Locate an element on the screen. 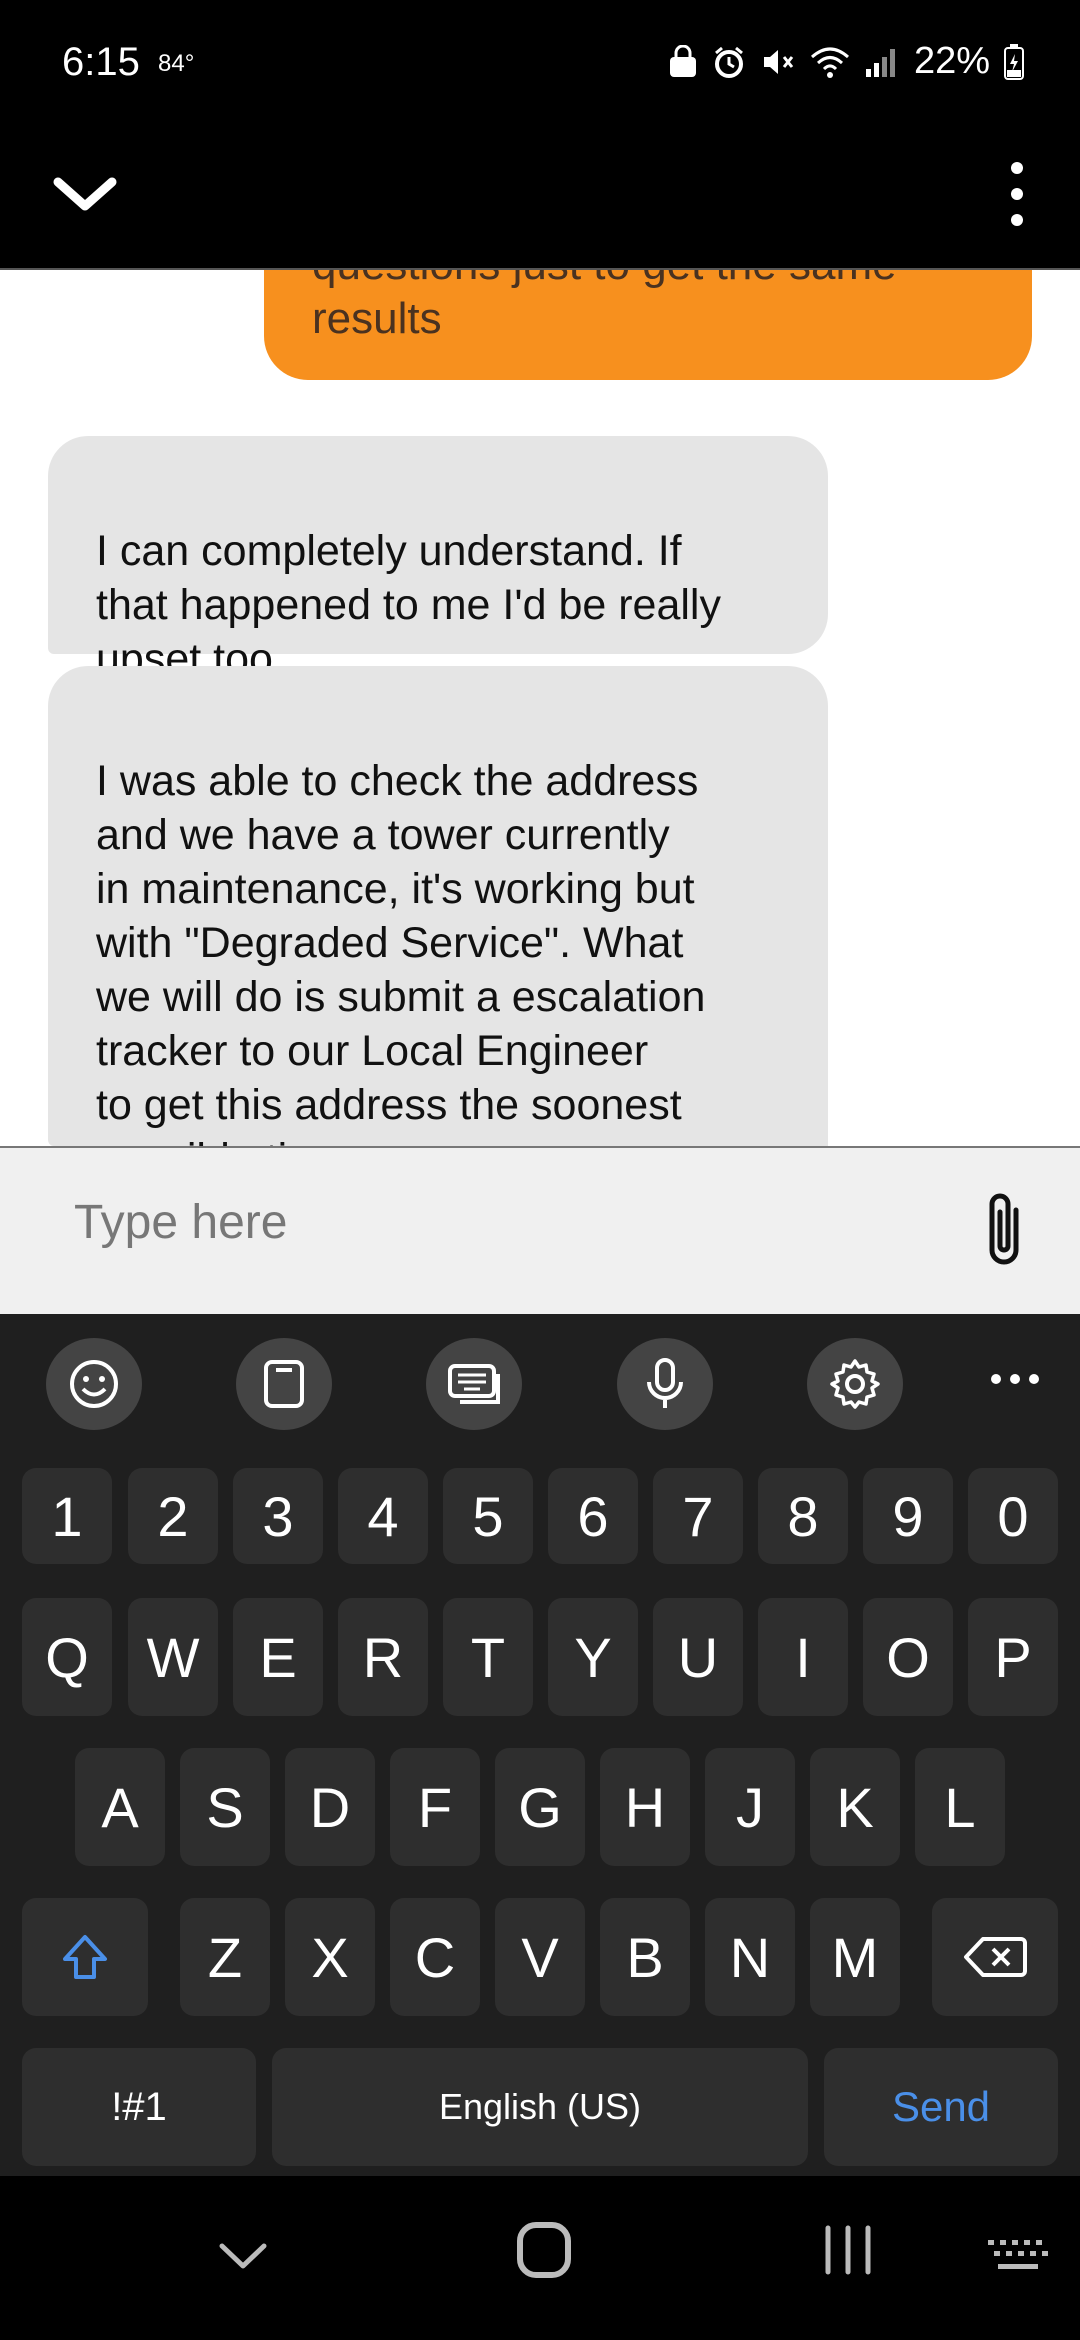 This screenshot has height=2340, width=1080. key-r: R is located at coordinates (383, 1657).